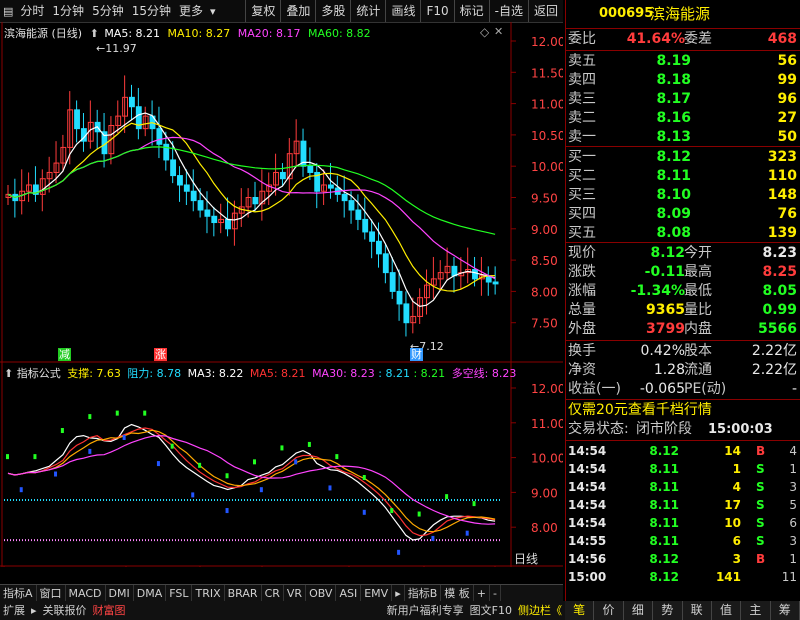  What do you see at coordinates (425, 610) in the screenshot?
I see `new-user-benefit-link: 新用户福利专享` at bounding box center [425, 610].